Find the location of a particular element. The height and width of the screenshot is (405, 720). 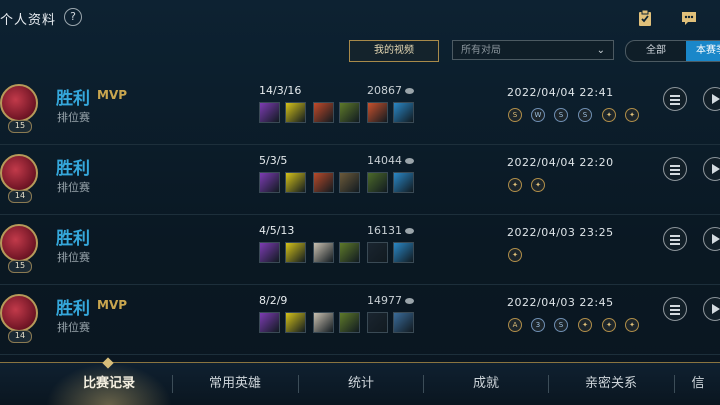

badge-icon: S is located at coordinates (515, 115).